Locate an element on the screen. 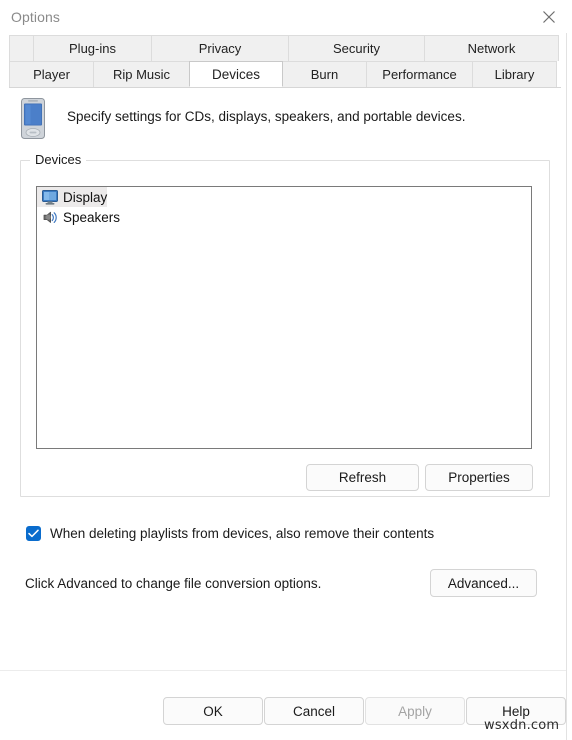 This screenshot has height=740, width=572. tab-player: Player is located at coordinates (51, 74).